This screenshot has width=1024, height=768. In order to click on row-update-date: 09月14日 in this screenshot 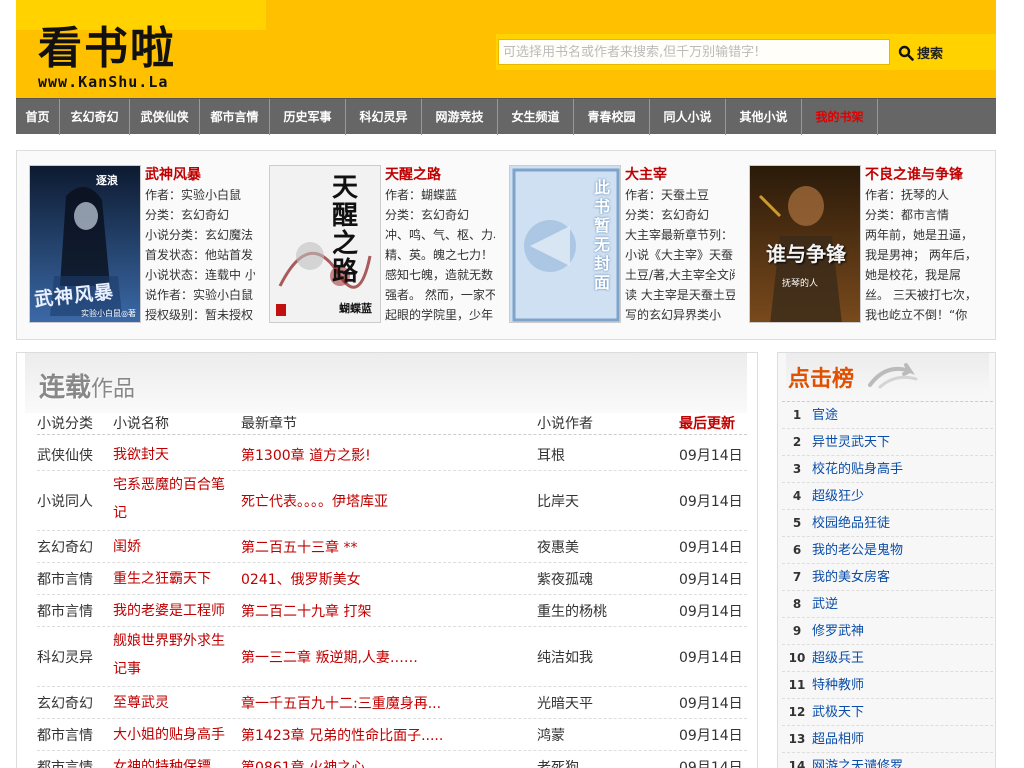, I will do `click(711, 736)`.